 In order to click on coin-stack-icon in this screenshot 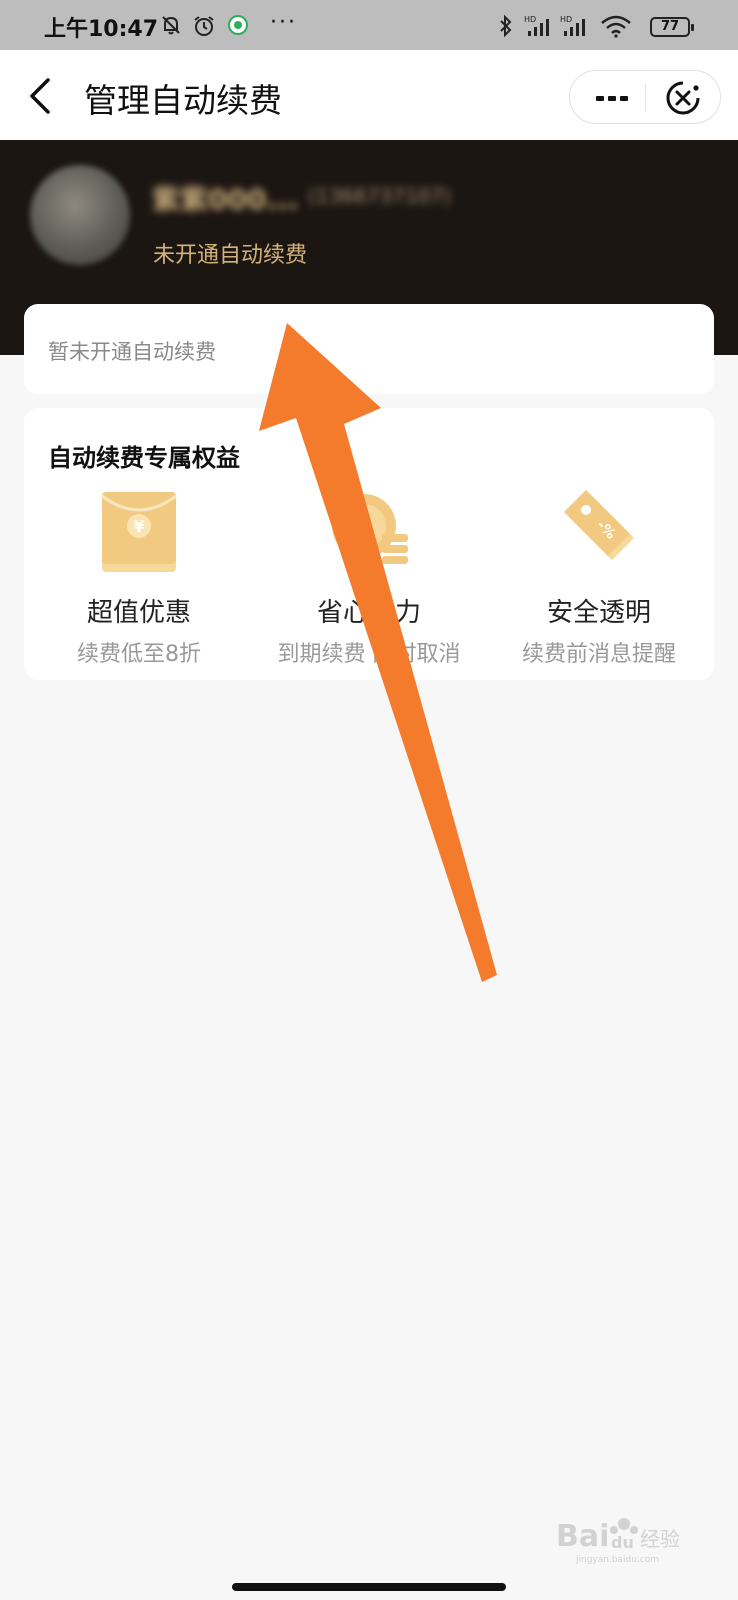, I will do `click(369, 533)`.